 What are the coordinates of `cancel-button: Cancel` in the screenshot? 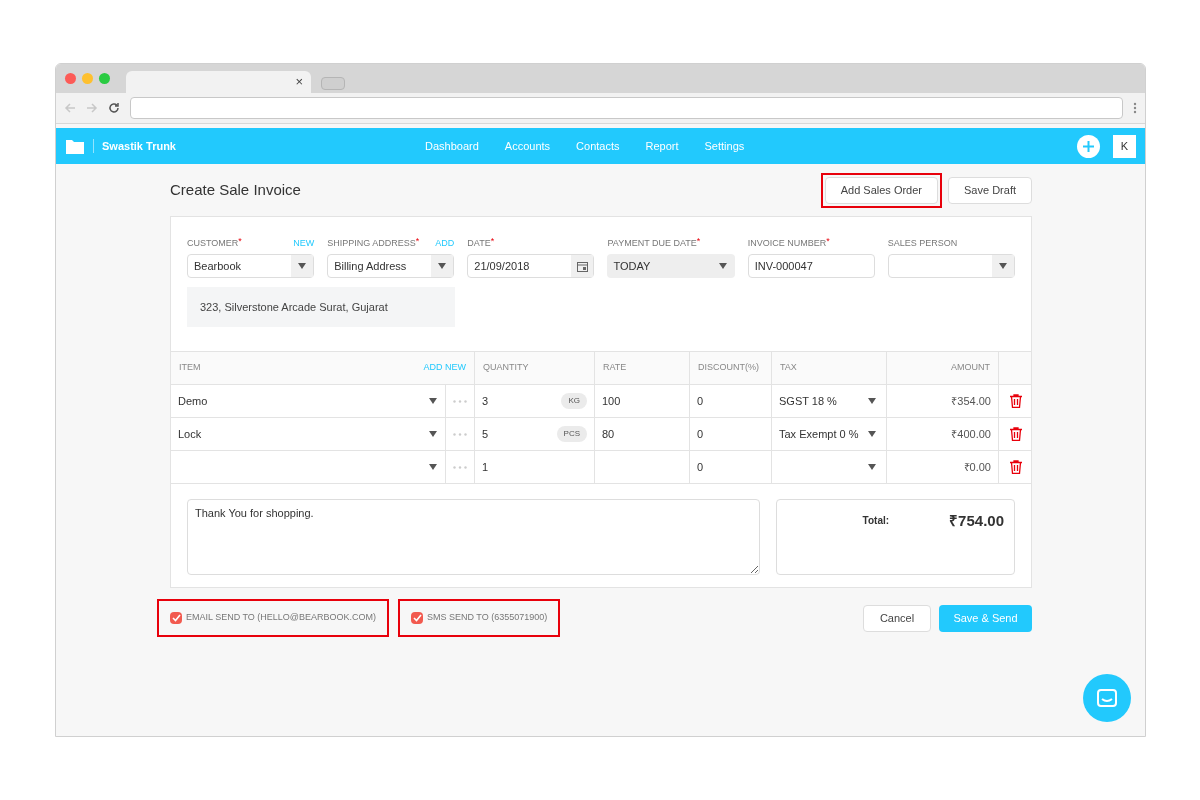 It's located at (897, 618).